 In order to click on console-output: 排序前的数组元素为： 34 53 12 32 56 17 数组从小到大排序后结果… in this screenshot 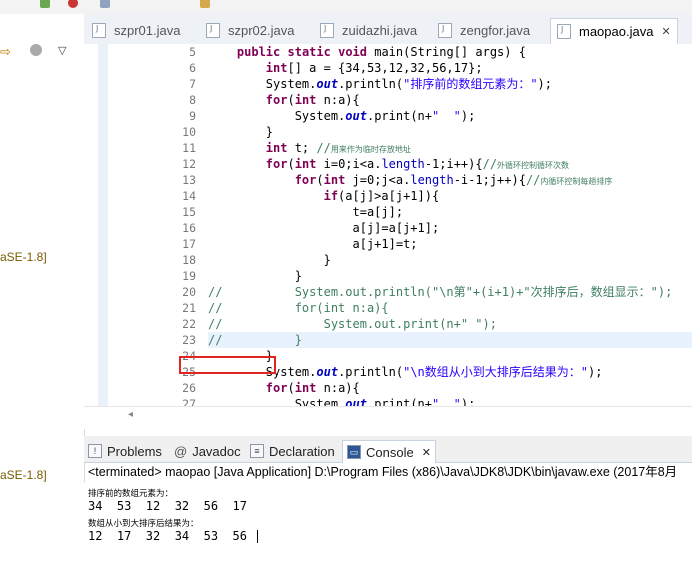, I will do `click(388, 527)`.